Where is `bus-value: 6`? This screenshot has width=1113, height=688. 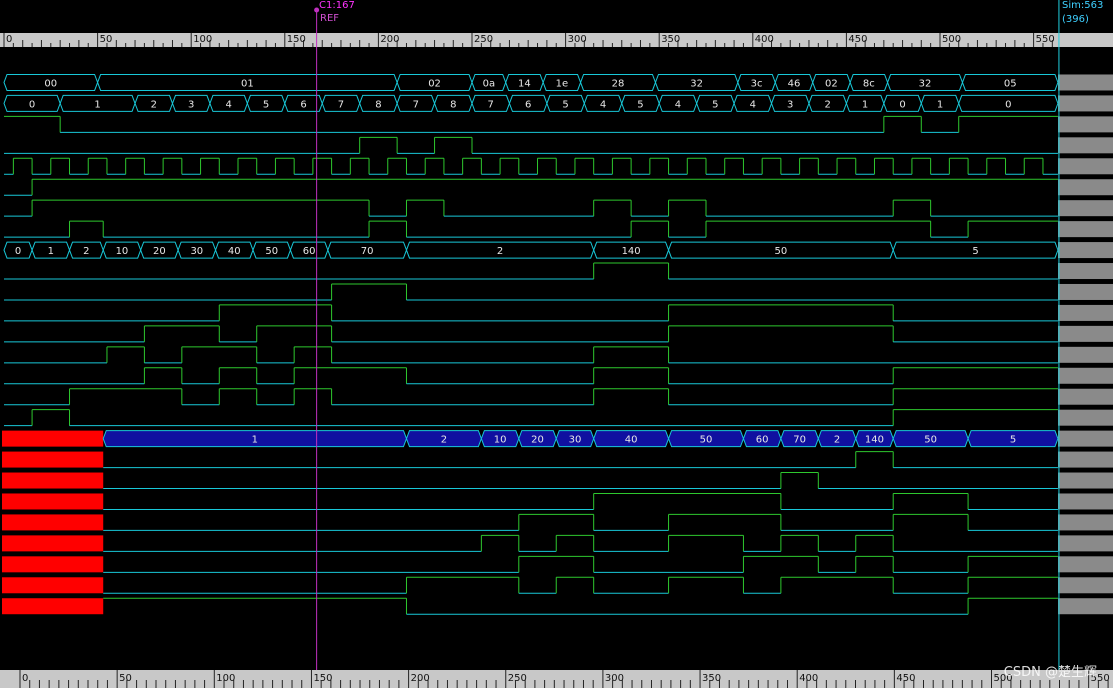
bus-value: 6 is located at coordinates (303, 104).